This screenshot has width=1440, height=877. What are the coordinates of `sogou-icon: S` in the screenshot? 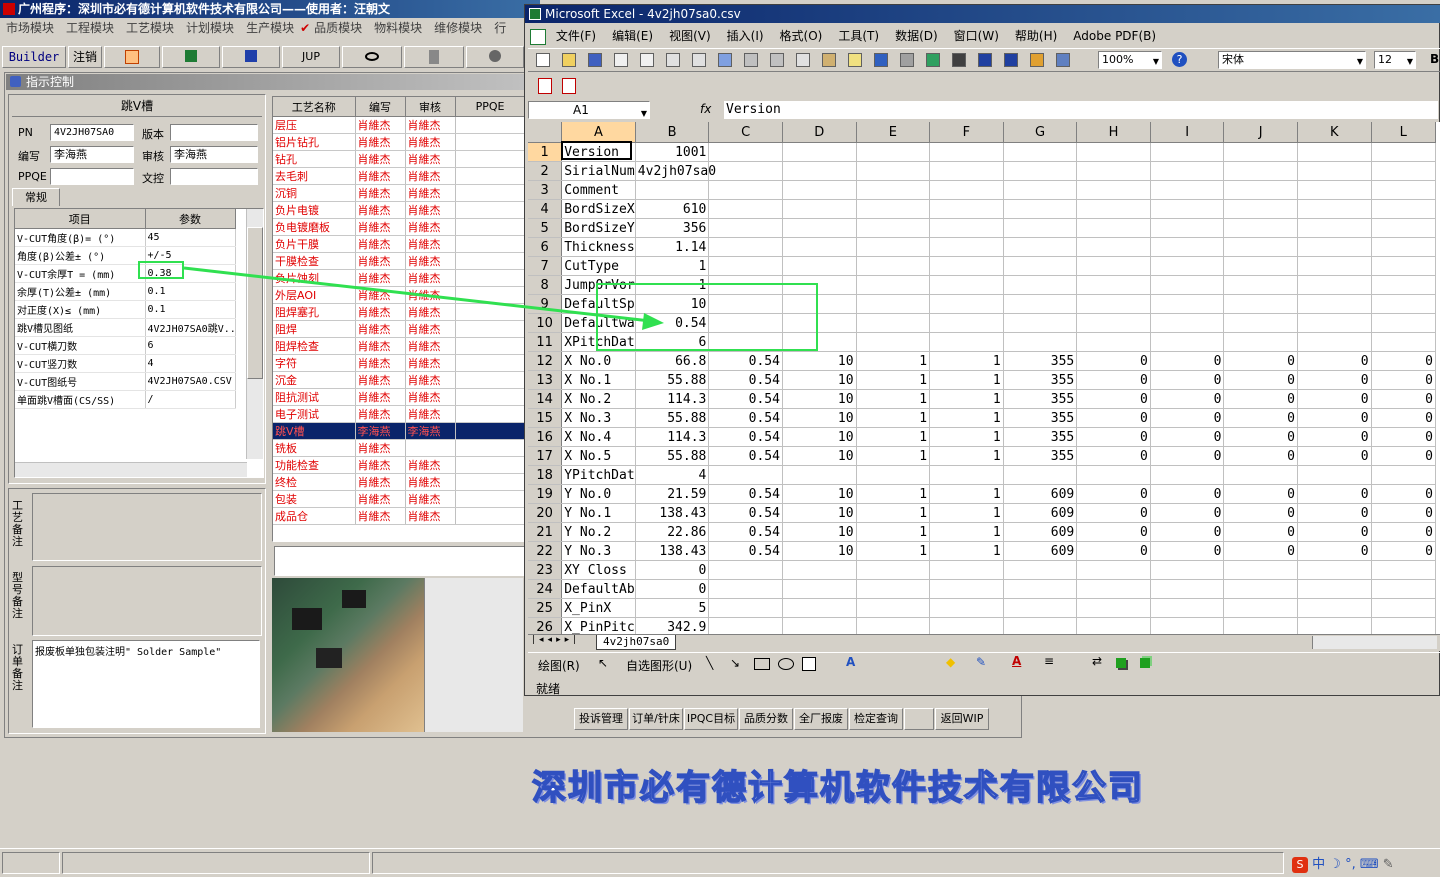 It's located at (1300, 865).